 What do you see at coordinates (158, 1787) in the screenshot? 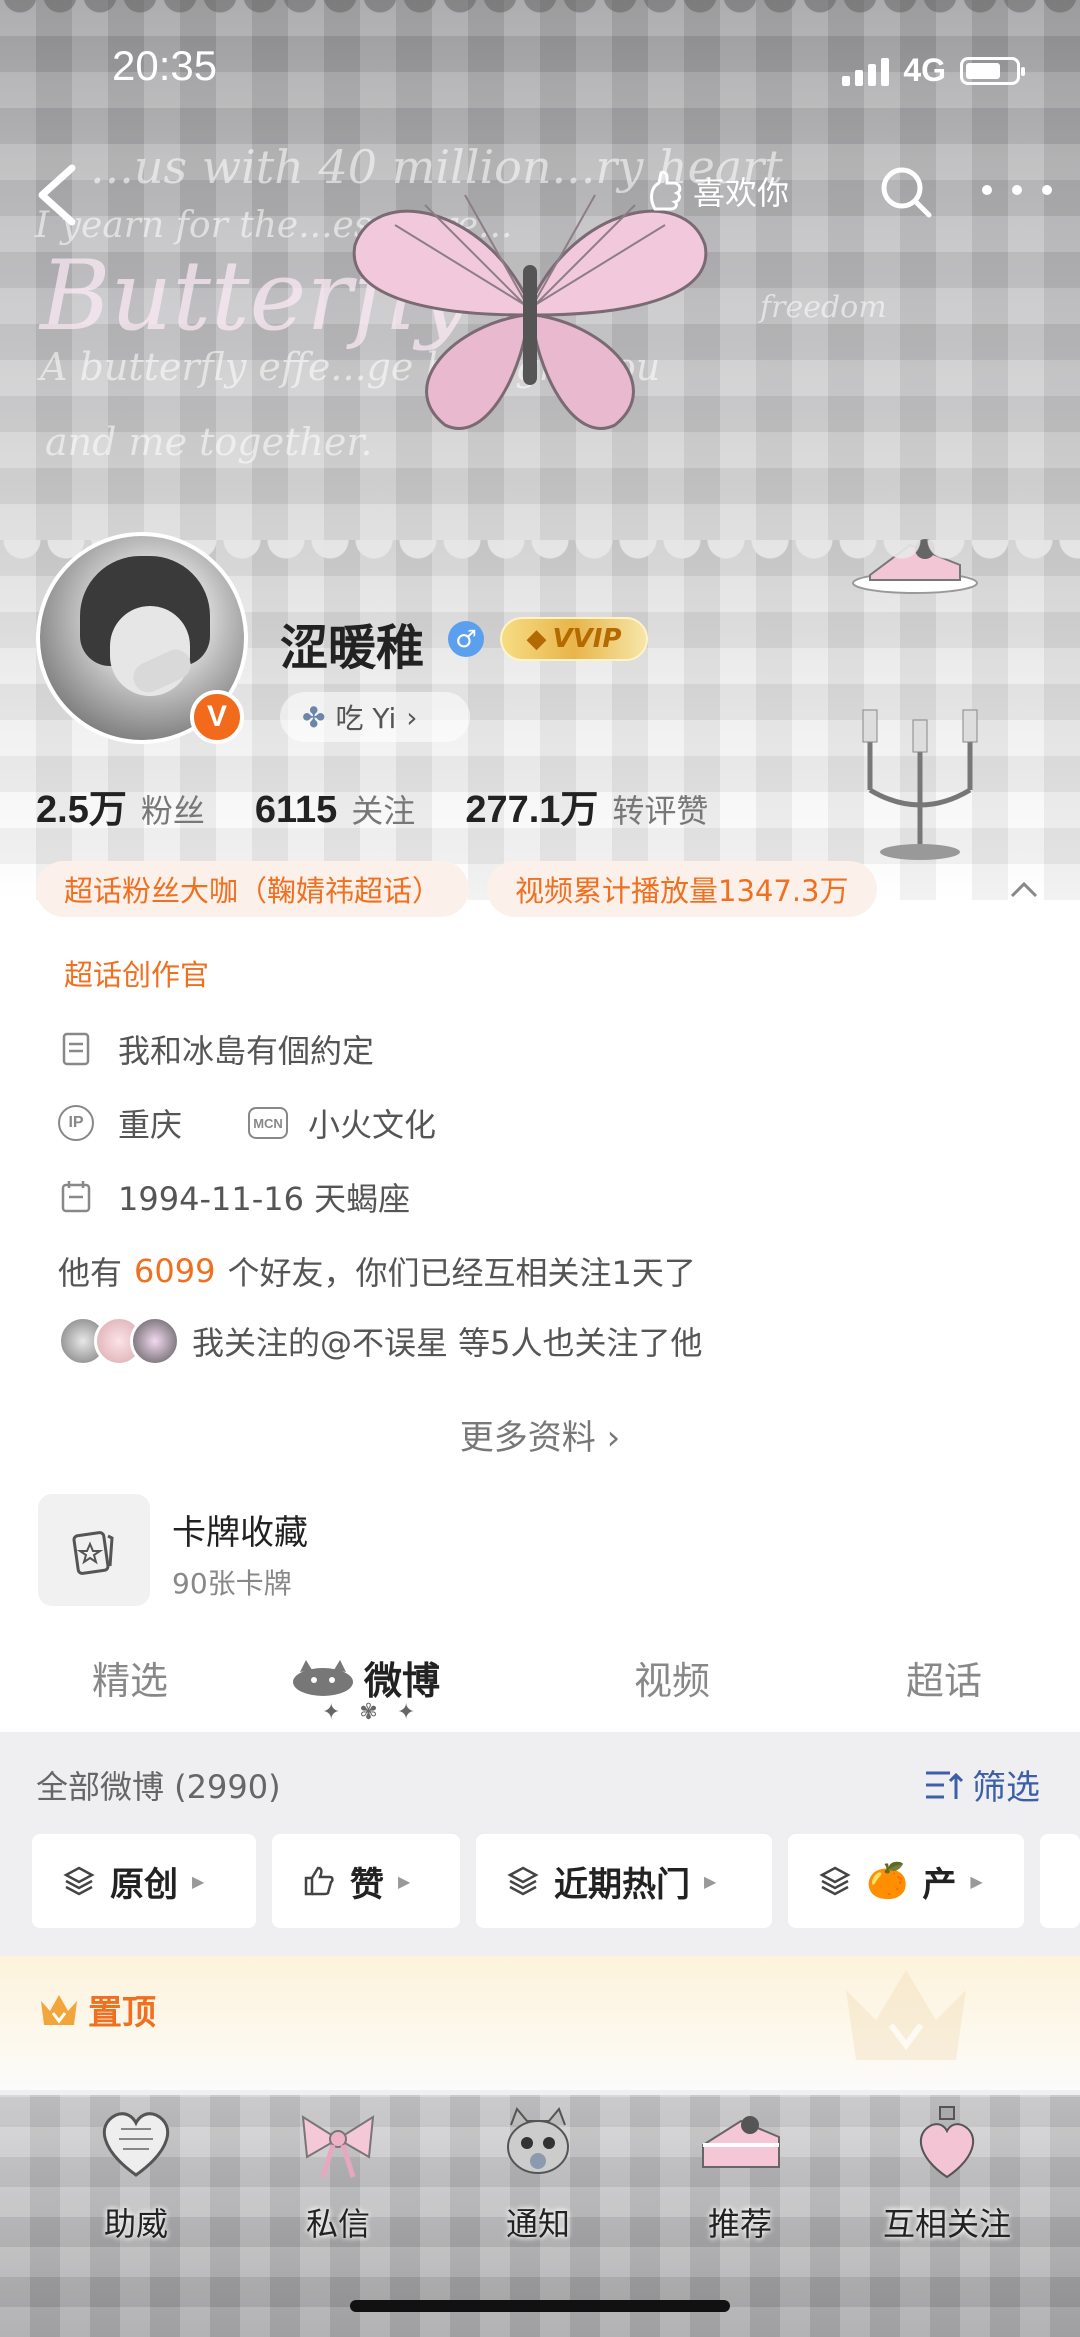
I see `feed-header: 全部微博 (2990)` at bounding box center [158, 1787].